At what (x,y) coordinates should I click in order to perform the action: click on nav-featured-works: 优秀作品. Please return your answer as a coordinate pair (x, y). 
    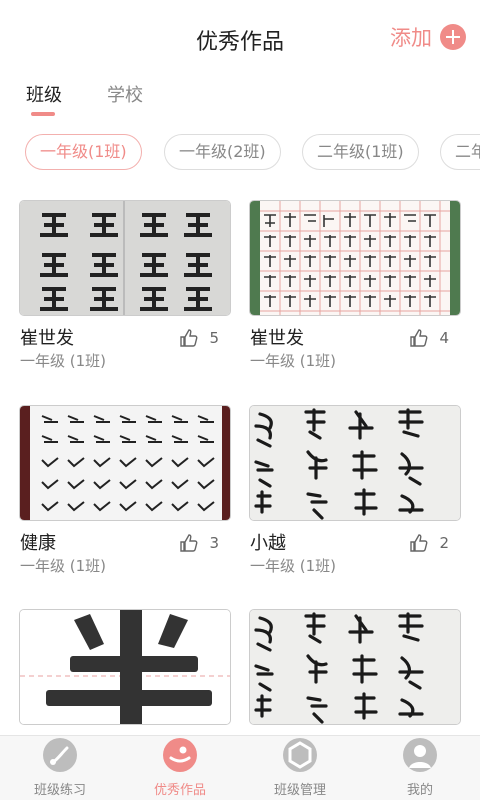
    Looking at the image, I should click on (180, 768).